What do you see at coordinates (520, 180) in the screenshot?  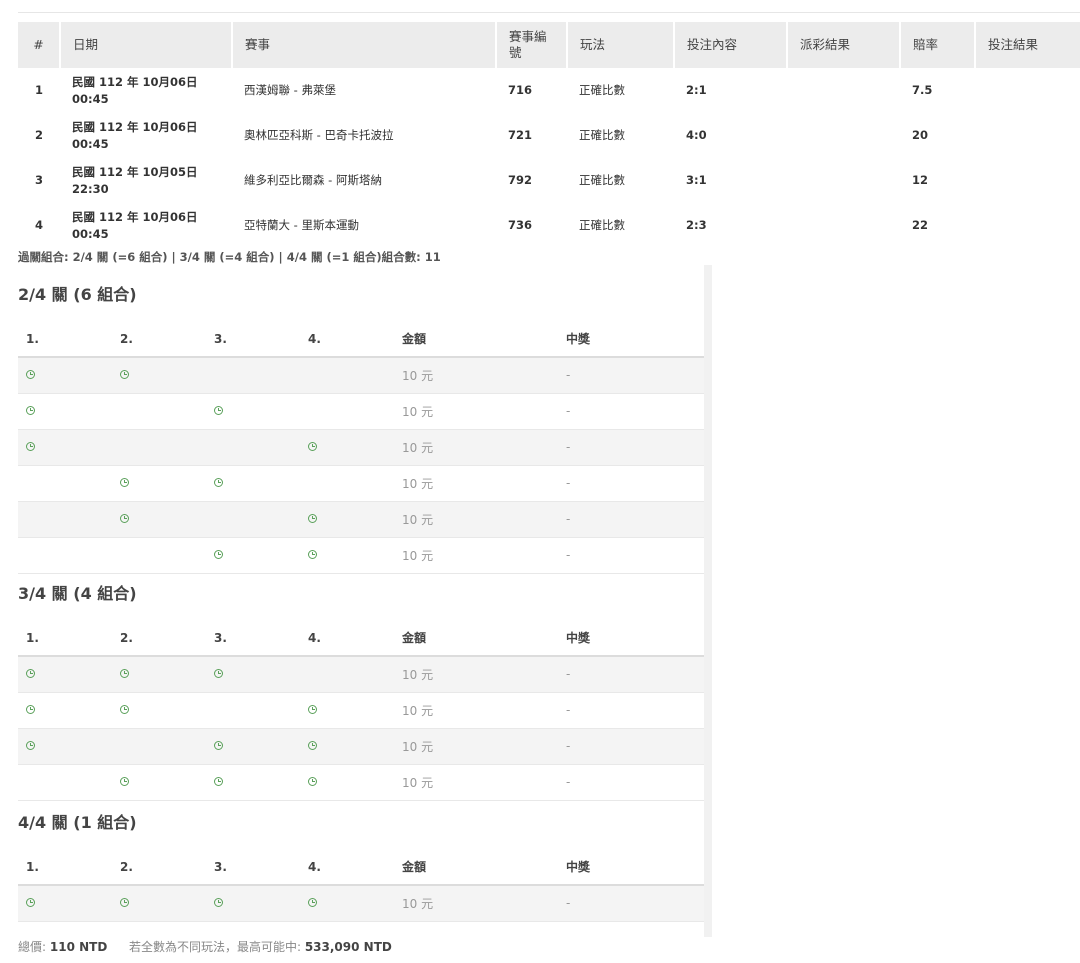 I see `row-event-code: 792` at bounding box center [520, 180].